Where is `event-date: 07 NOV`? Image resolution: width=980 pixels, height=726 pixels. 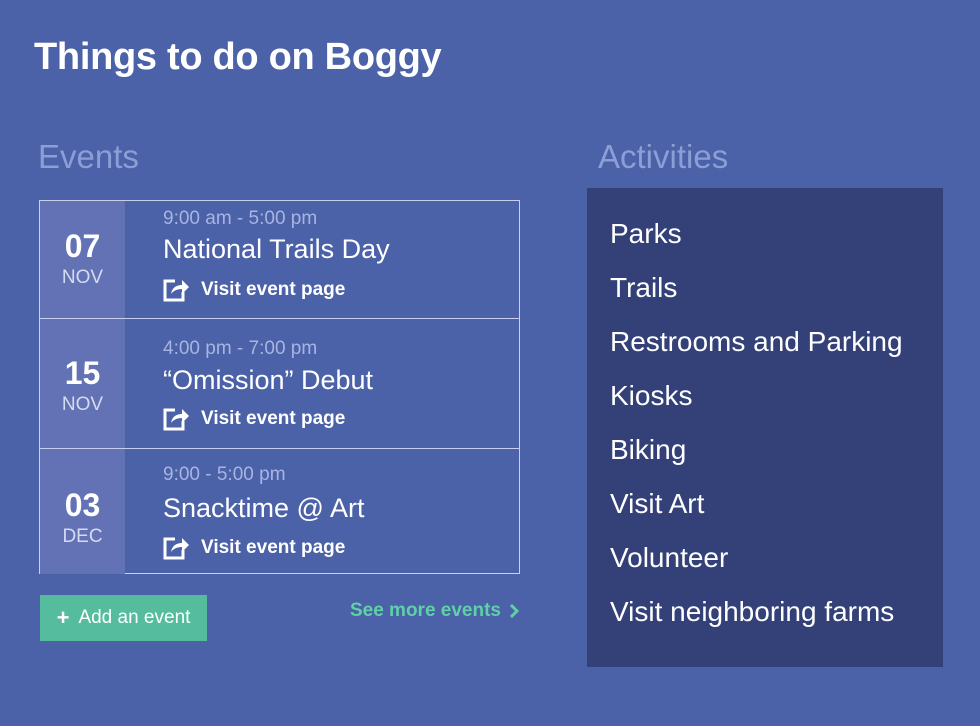
event-date: 07 NOV is located at coordinates (82, 259).